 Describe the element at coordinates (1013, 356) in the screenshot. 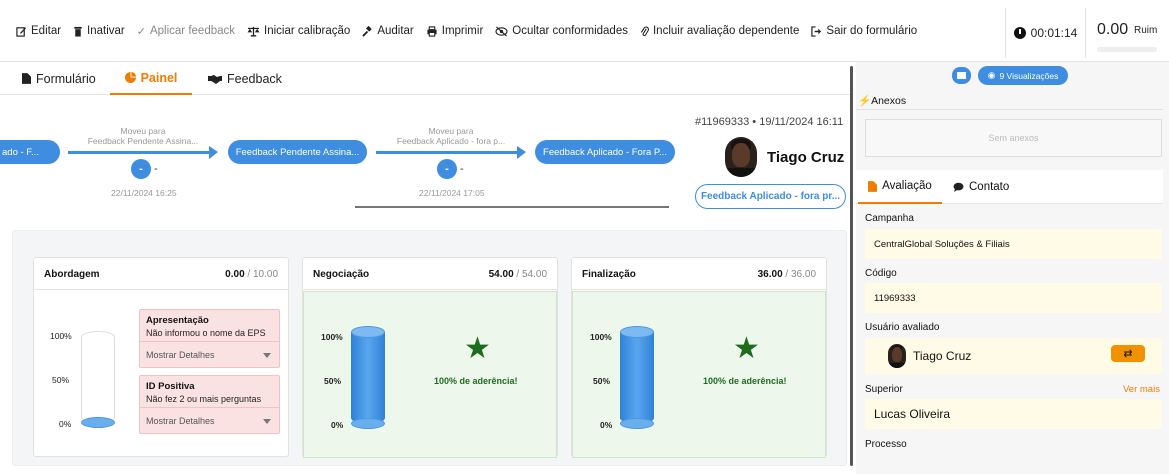

I see `evaluated-user-field: Tiago Cruz ⇄` at that location.